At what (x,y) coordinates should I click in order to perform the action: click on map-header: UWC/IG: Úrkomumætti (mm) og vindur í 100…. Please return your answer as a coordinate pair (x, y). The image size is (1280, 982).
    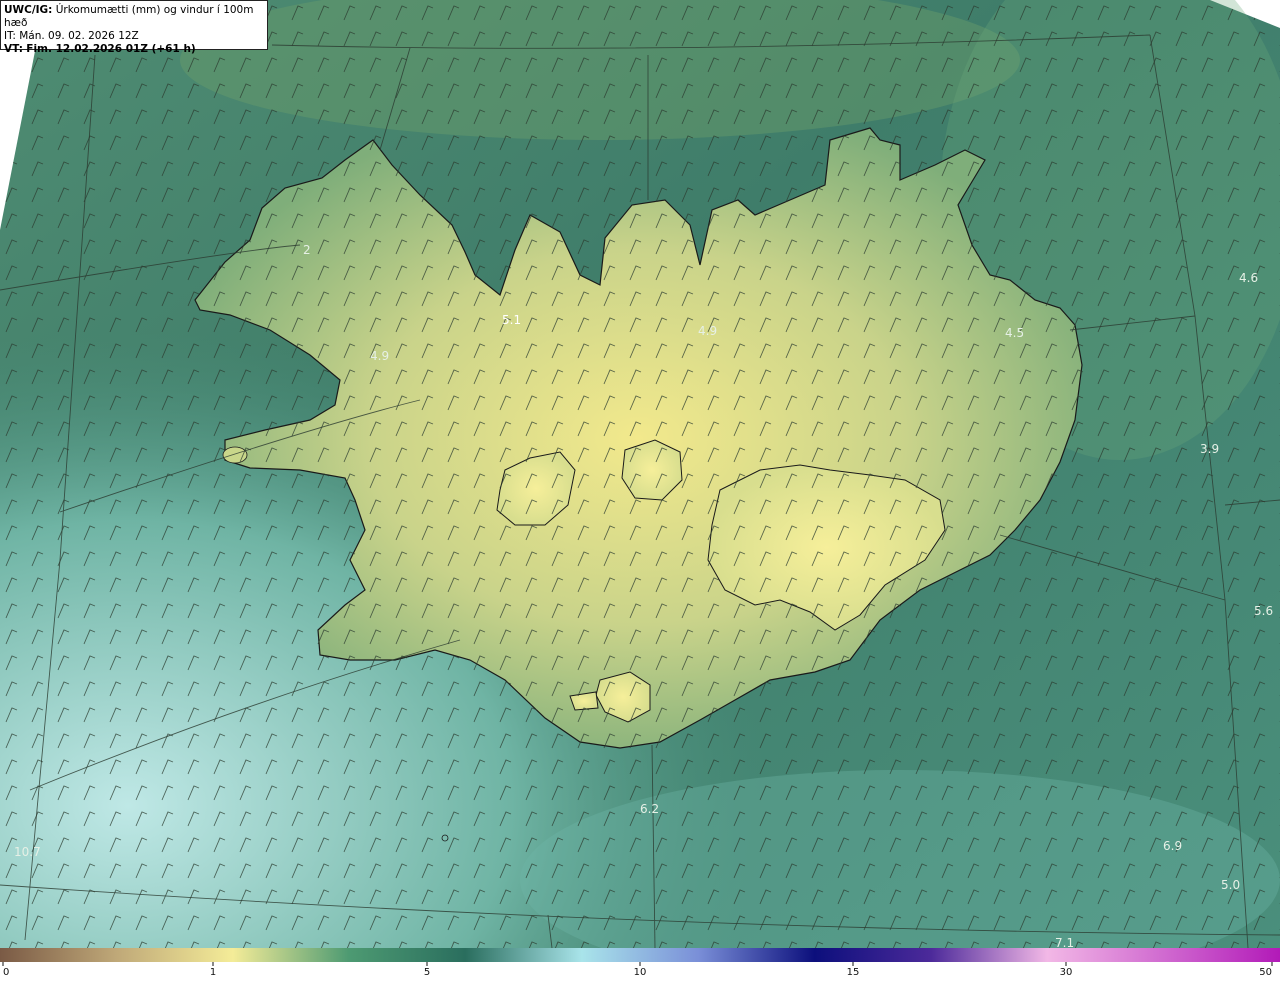
    Looking at the image, I should click on (134, 27).